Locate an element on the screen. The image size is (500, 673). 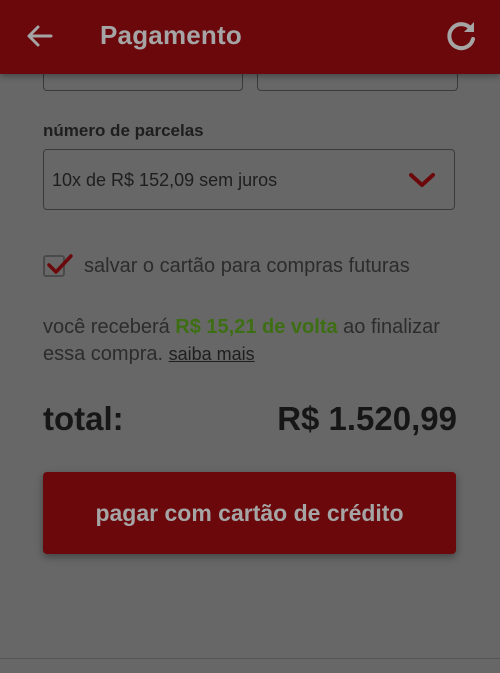
pay-button-label: pagar com cartão de crédito is located at coordinates (249, 512).